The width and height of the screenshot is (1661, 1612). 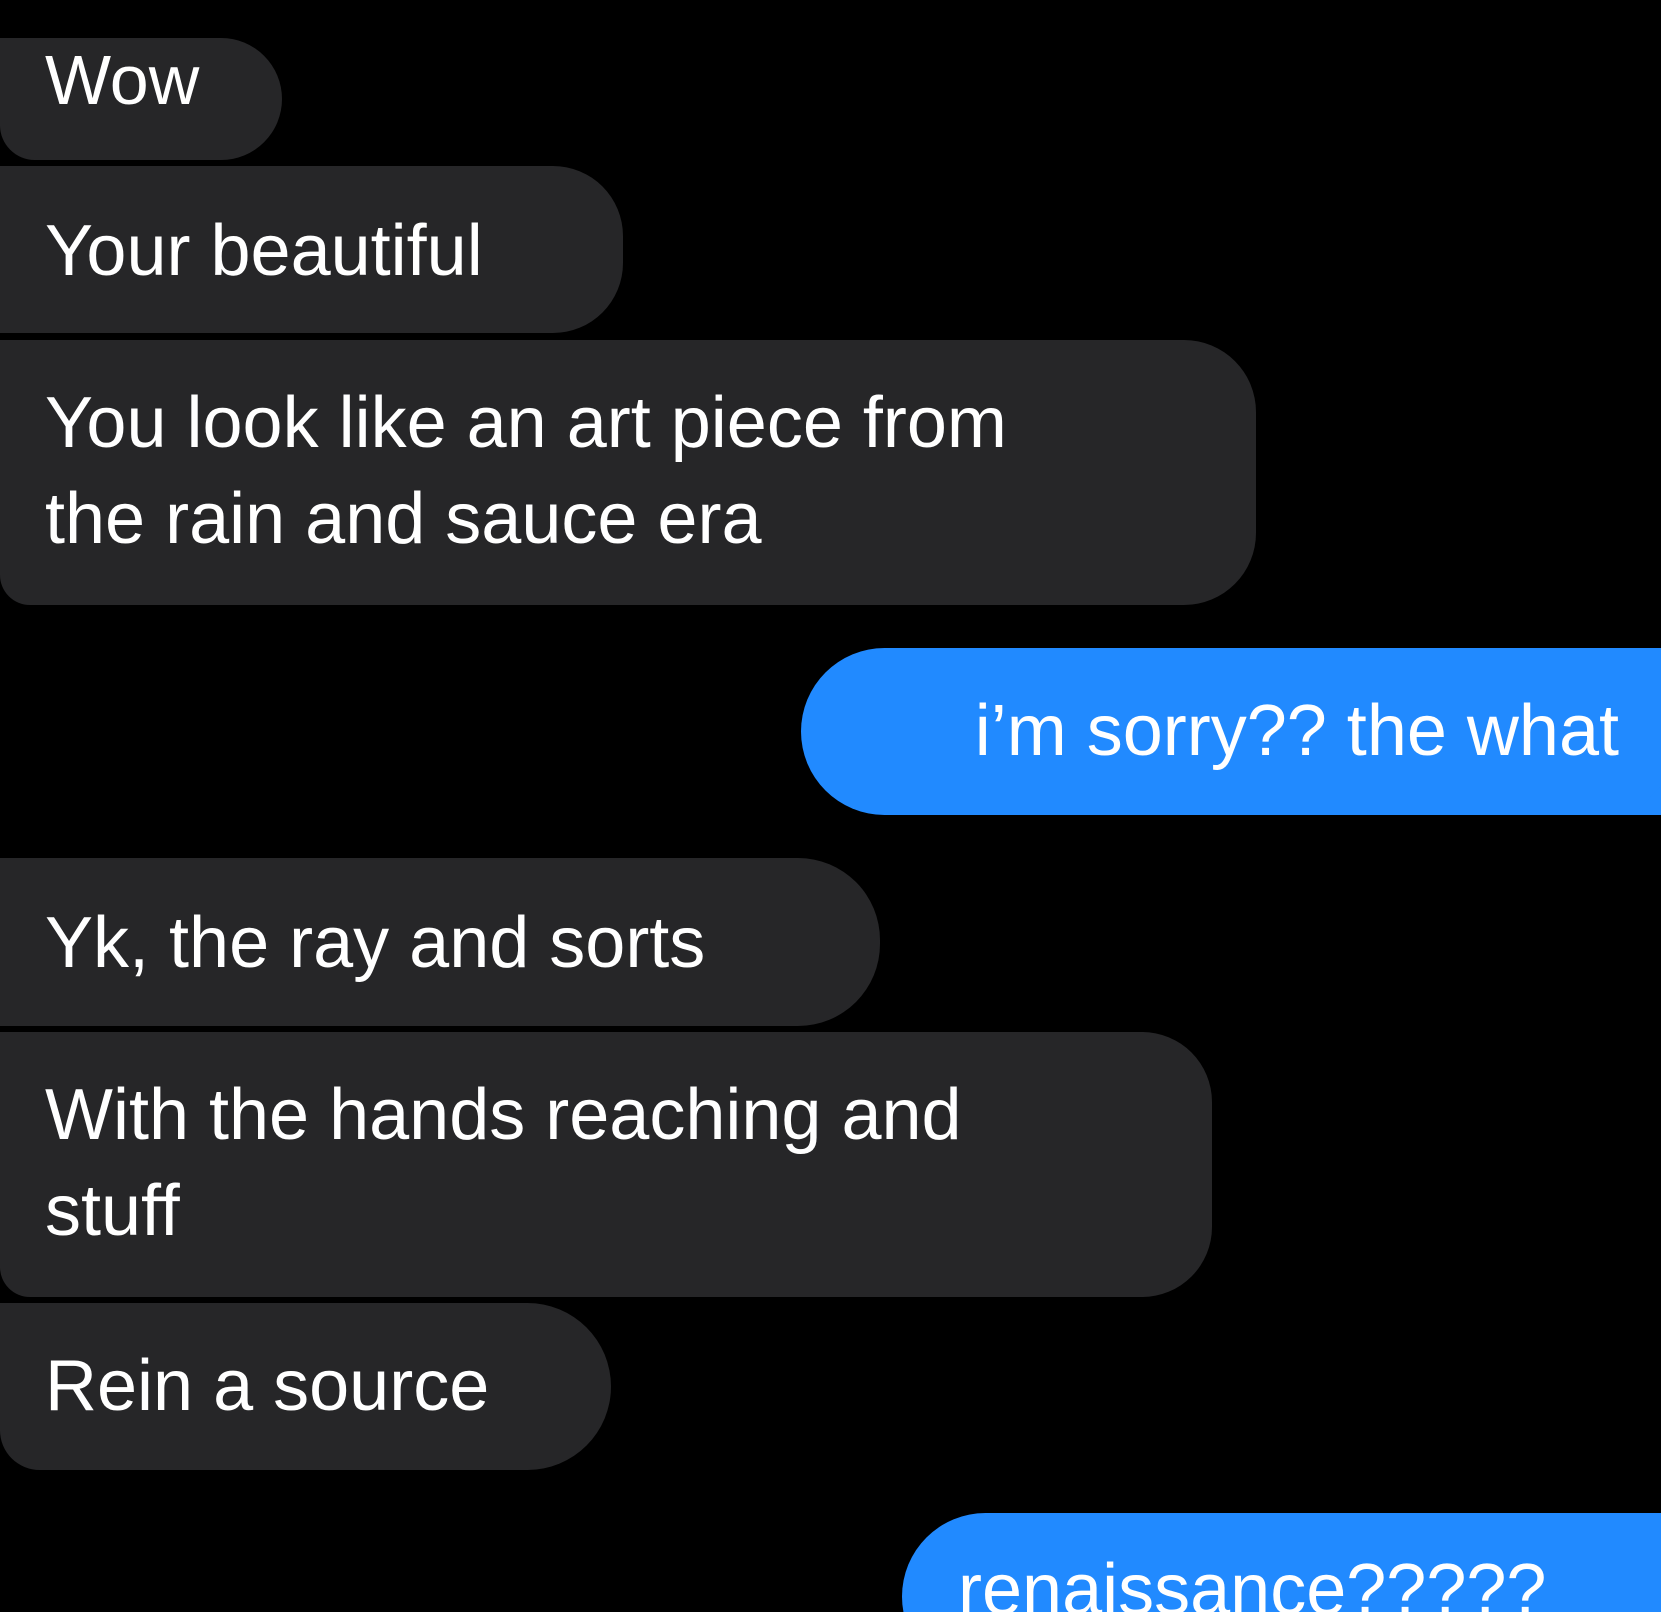 What do you see at coordinates (264, 251) in the screenshot?
I see `message-text: Your beautiful` at bounding box center [264, 251].